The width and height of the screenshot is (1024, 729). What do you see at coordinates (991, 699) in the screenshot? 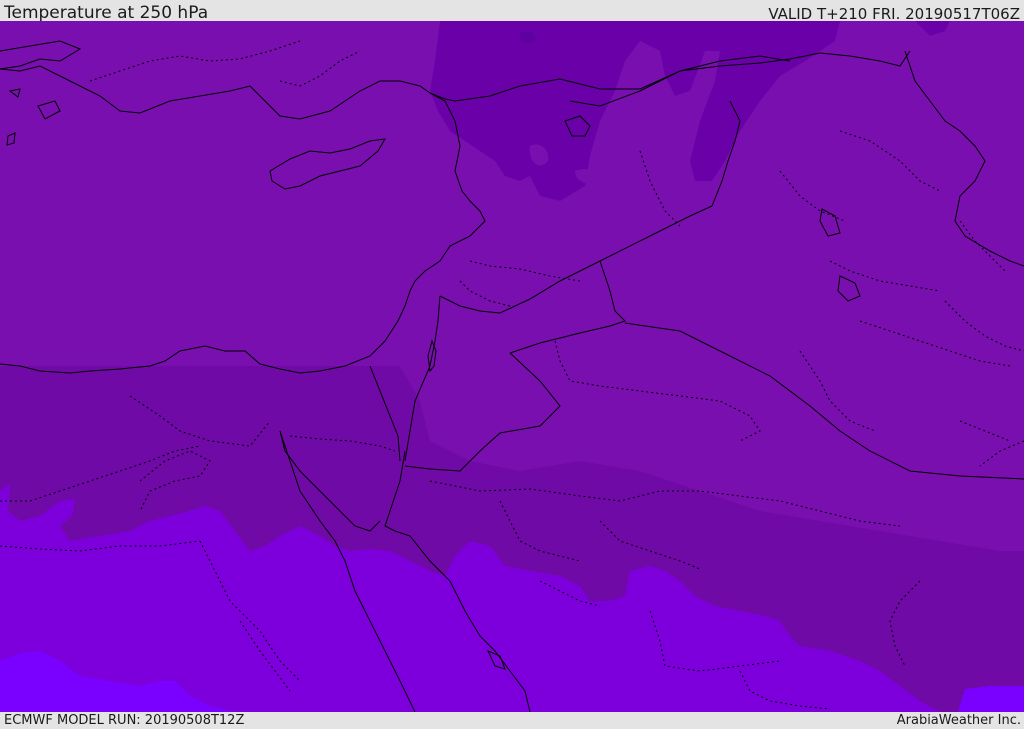
I see `temperature-field-warmest-east` at bounding box center [991, 699].